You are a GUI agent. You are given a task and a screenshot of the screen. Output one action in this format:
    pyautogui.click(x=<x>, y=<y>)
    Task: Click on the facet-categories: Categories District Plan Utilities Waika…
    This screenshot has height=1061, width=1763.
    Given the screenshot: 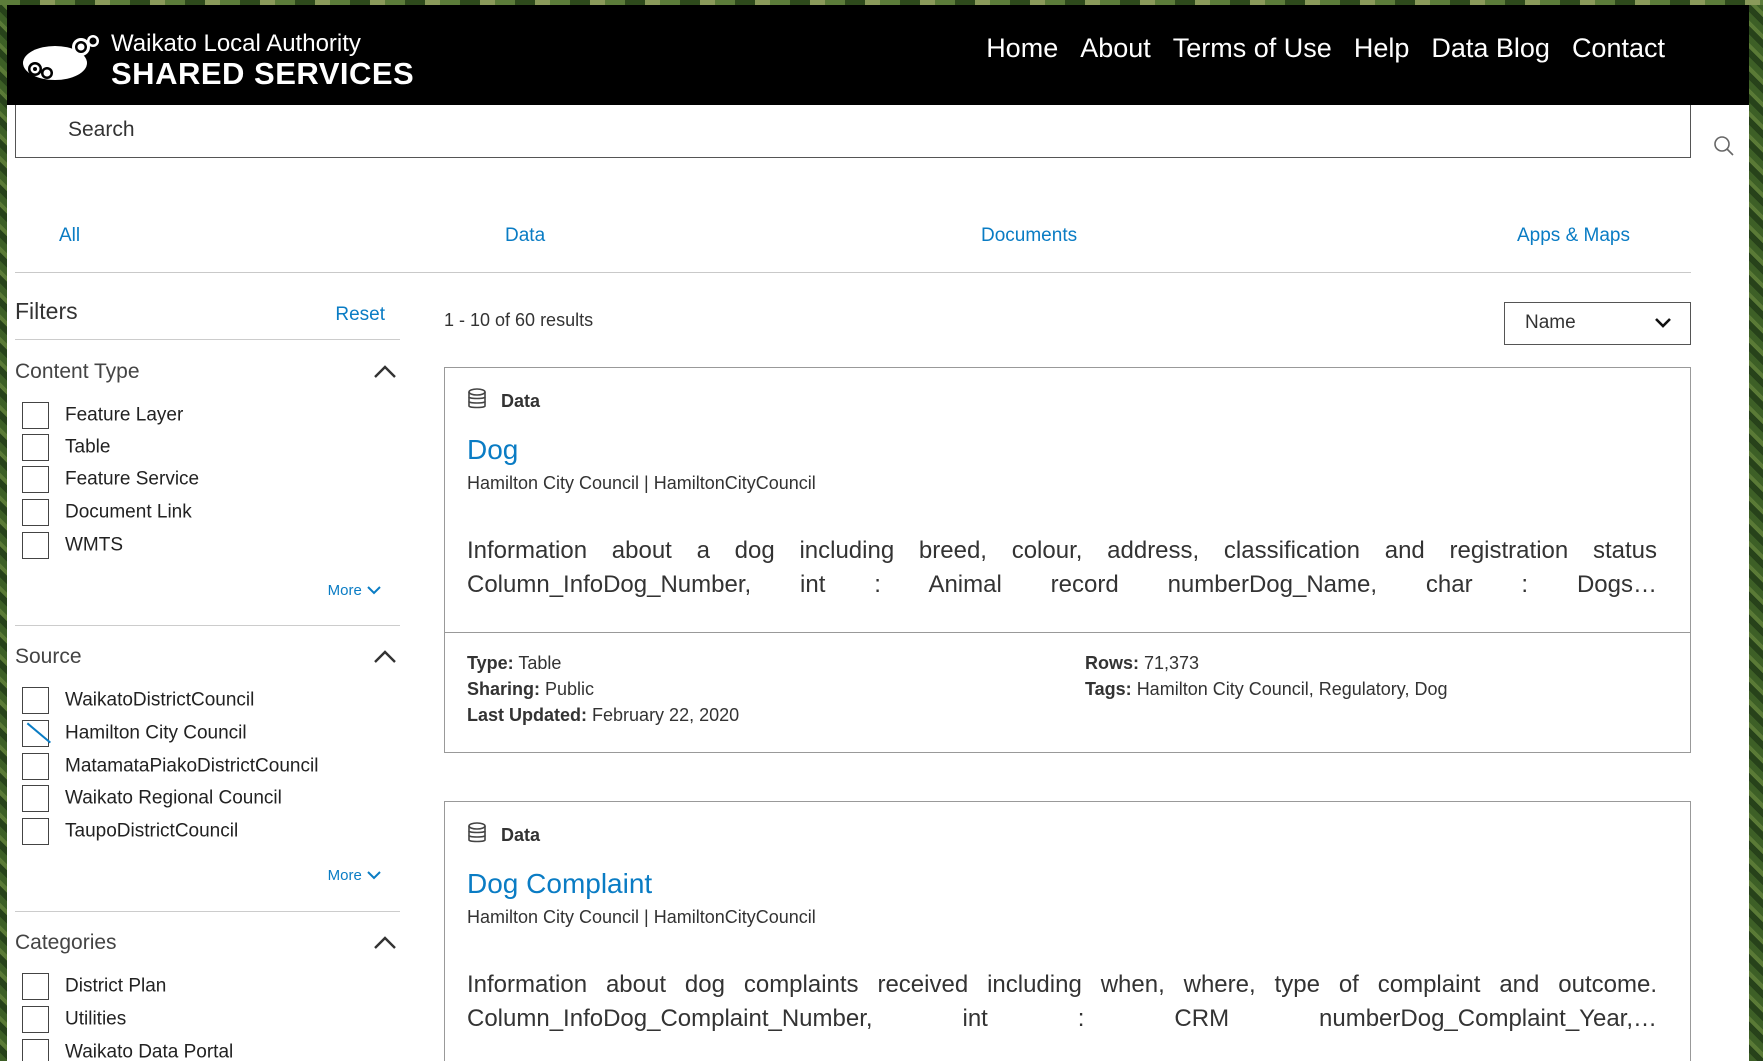 What is the action you would take?
    pyautogui.click(x=207, y=996)
    